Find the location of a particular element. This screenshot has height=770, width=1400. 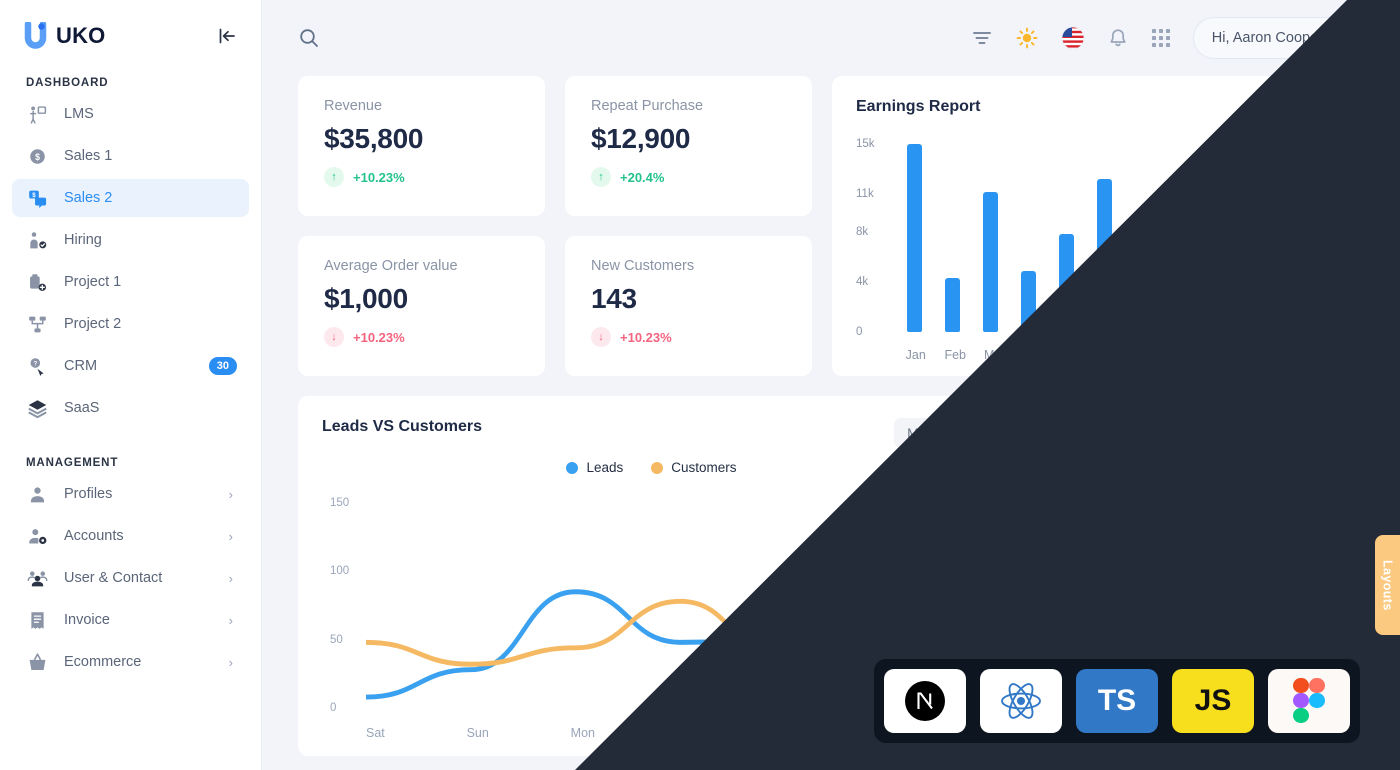

legend-item: Leads is located at coordinates (594, 467).